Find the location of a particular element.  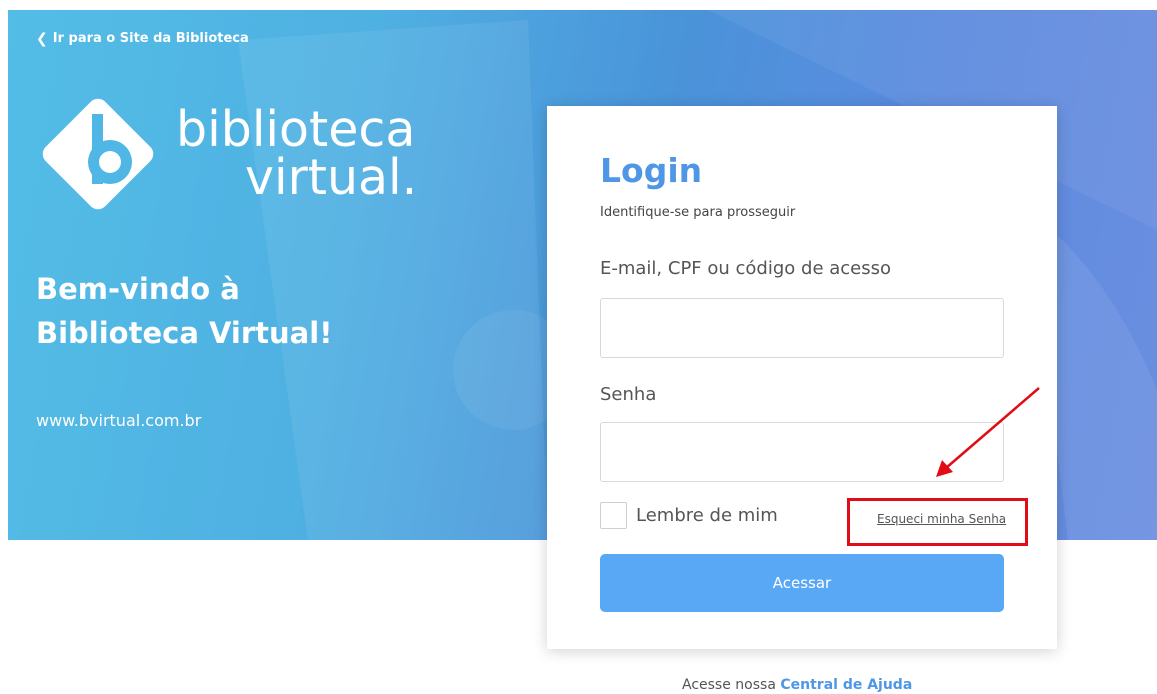

help-center-text: Acesse nossa Central de Ajuda is located at coordinates (797, 685).